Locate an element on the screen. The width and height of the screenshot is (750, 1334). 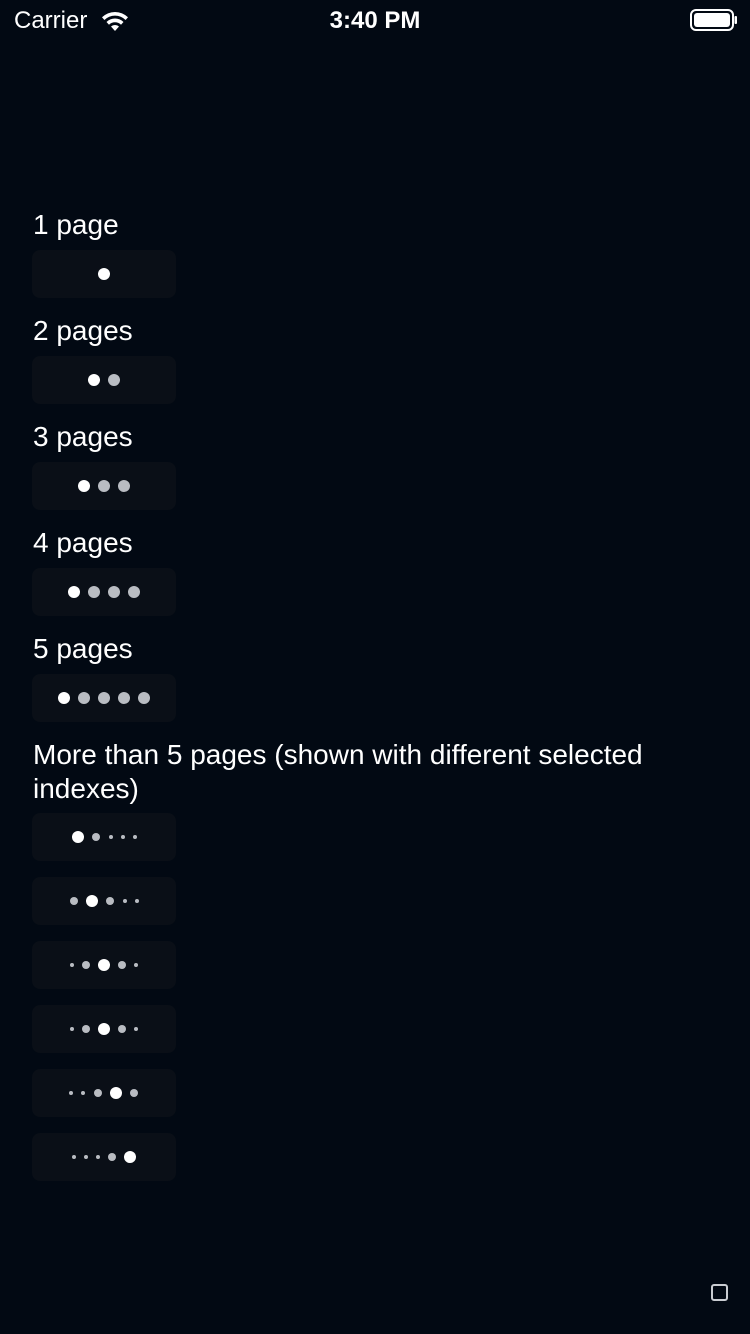
section-label-1-page: 1 page is located at coordinates (76, 224).